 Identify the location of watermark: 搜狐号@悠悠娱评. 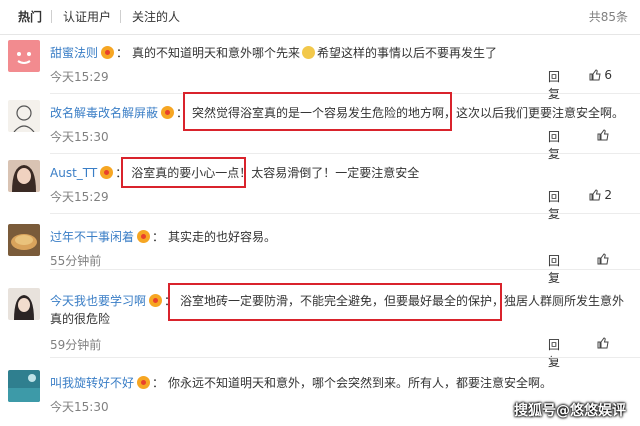
(570, 411).